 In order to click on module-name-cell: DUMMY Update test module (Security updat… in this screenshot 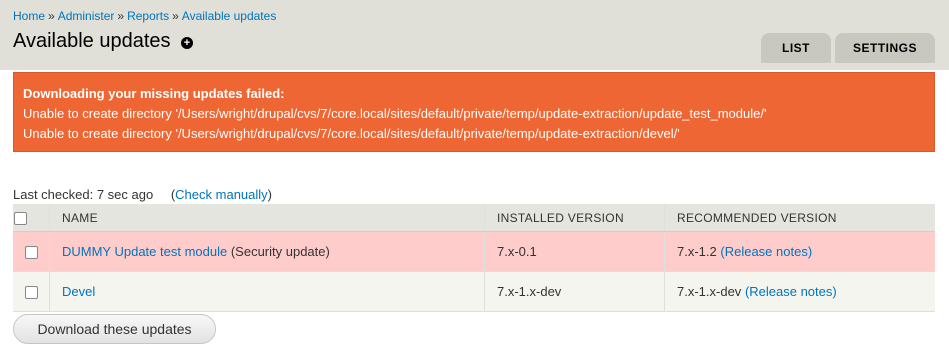, I will do `click(267, 251)`.